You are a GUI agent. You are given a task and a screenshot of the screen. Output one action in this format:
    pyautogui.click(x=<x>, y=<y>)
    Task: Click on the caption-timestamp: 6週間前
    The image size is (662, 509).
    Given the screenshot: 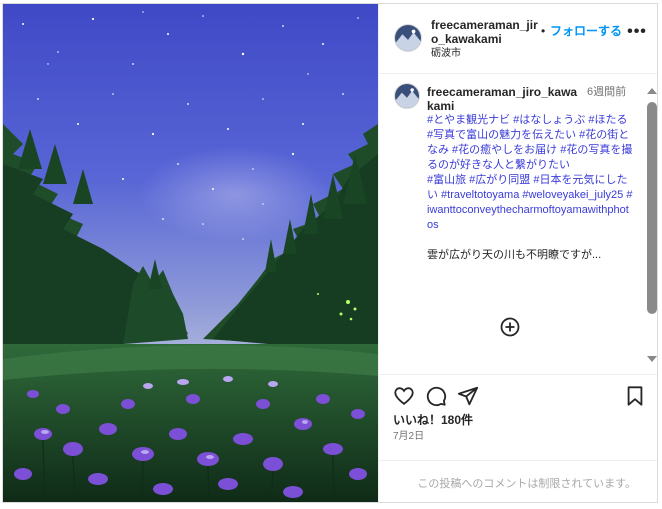 What is the action you would take?
    pyautogui.click(x=607, y=92)
    